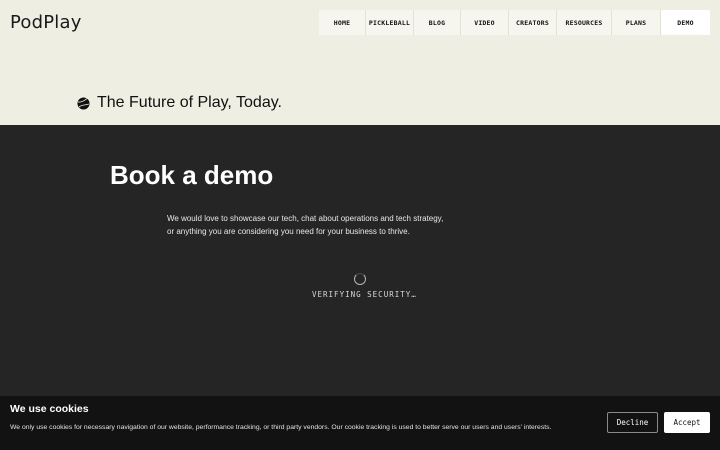 This screenshot has width=720, height=450. What do you see at coordinates (192, 175) in the screenshot?
I see `page-title: Book a demo` at bounding box center [192, 175].